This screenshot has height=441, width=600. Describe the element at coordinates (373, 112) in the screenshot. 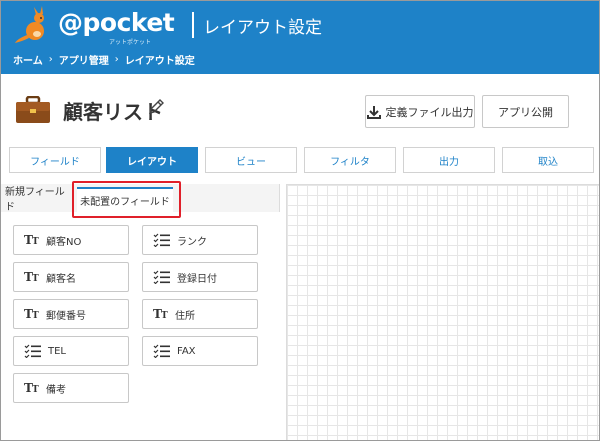

I see `download-icon` at that location.